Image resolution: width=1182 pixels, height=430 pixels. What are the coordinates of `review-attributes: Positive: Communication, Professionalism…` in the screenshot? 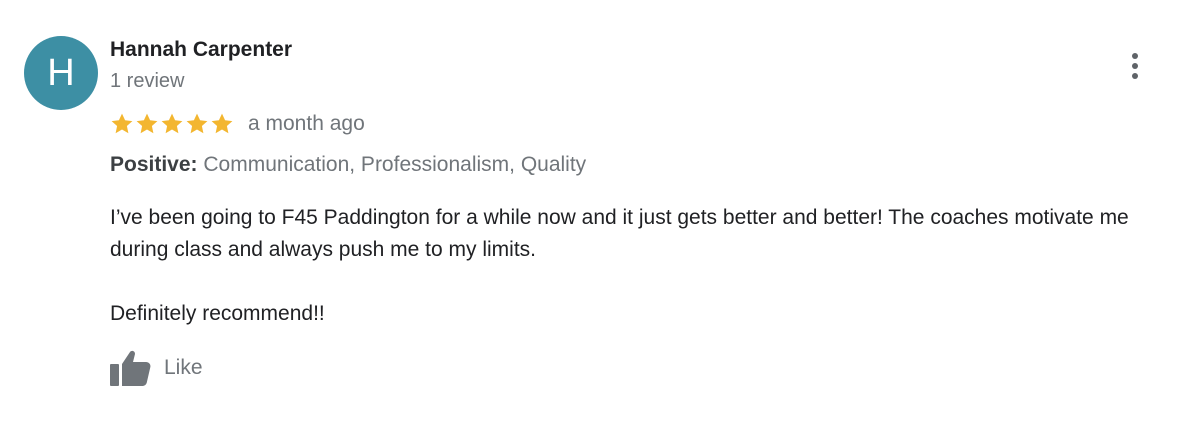 It's located at (348, 165).